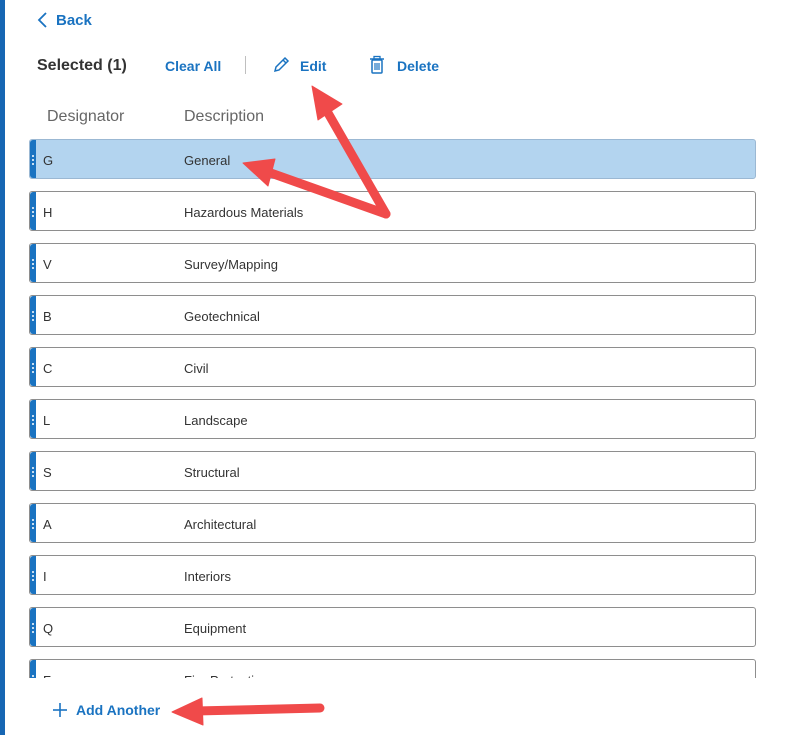 Image resolution: width=805 pixels, height=735 pixels. Describe the element at coordinates (392, 668) in the screenshot. I see `table-row: F Fire Protection` at that location.